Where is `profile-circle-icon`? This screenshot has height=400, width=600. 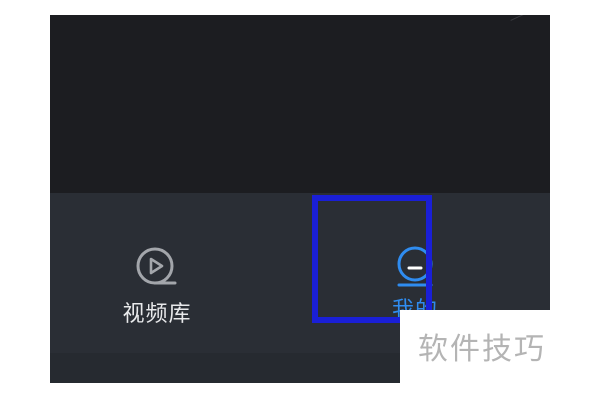
profile-circle-icon is located at coordinates (415, 266).